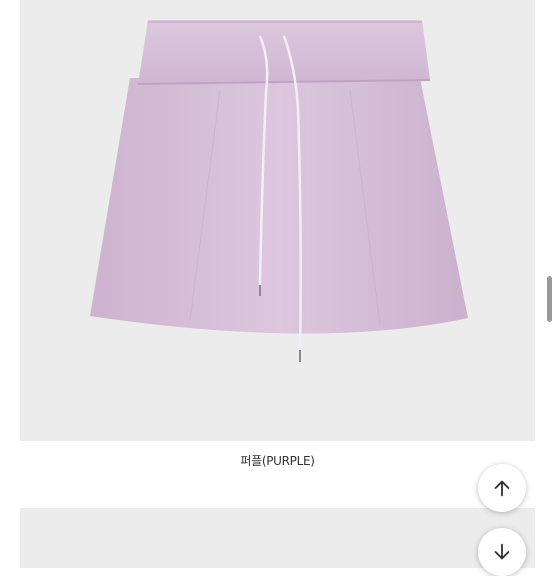 This screenshot has width=554, height=576. I want to click on arrow-down-icon, so click(502, 551).